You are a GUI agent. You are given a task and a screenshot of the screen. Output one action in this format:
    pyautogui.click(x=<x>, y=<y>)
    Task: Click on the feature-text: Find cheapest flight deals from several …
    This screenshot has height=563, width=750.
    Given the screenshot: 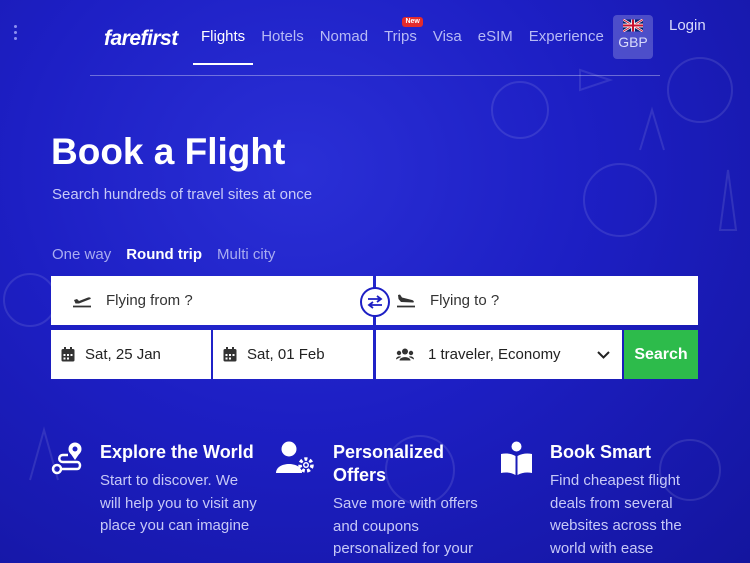 What is the action you would take?
    pyautogui.click(x=616, y=514)
    